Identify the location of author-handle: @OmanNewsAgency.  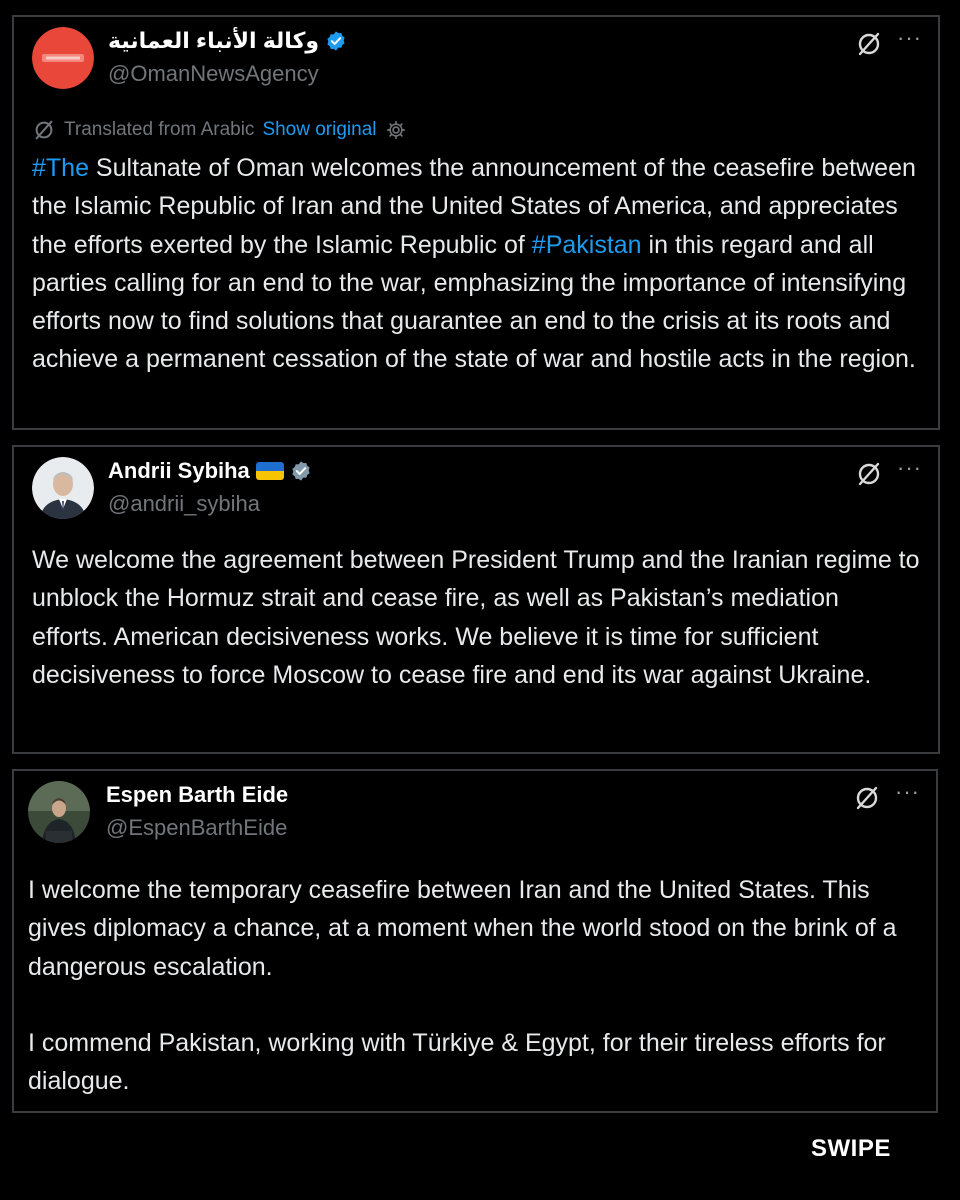
(213, 74).